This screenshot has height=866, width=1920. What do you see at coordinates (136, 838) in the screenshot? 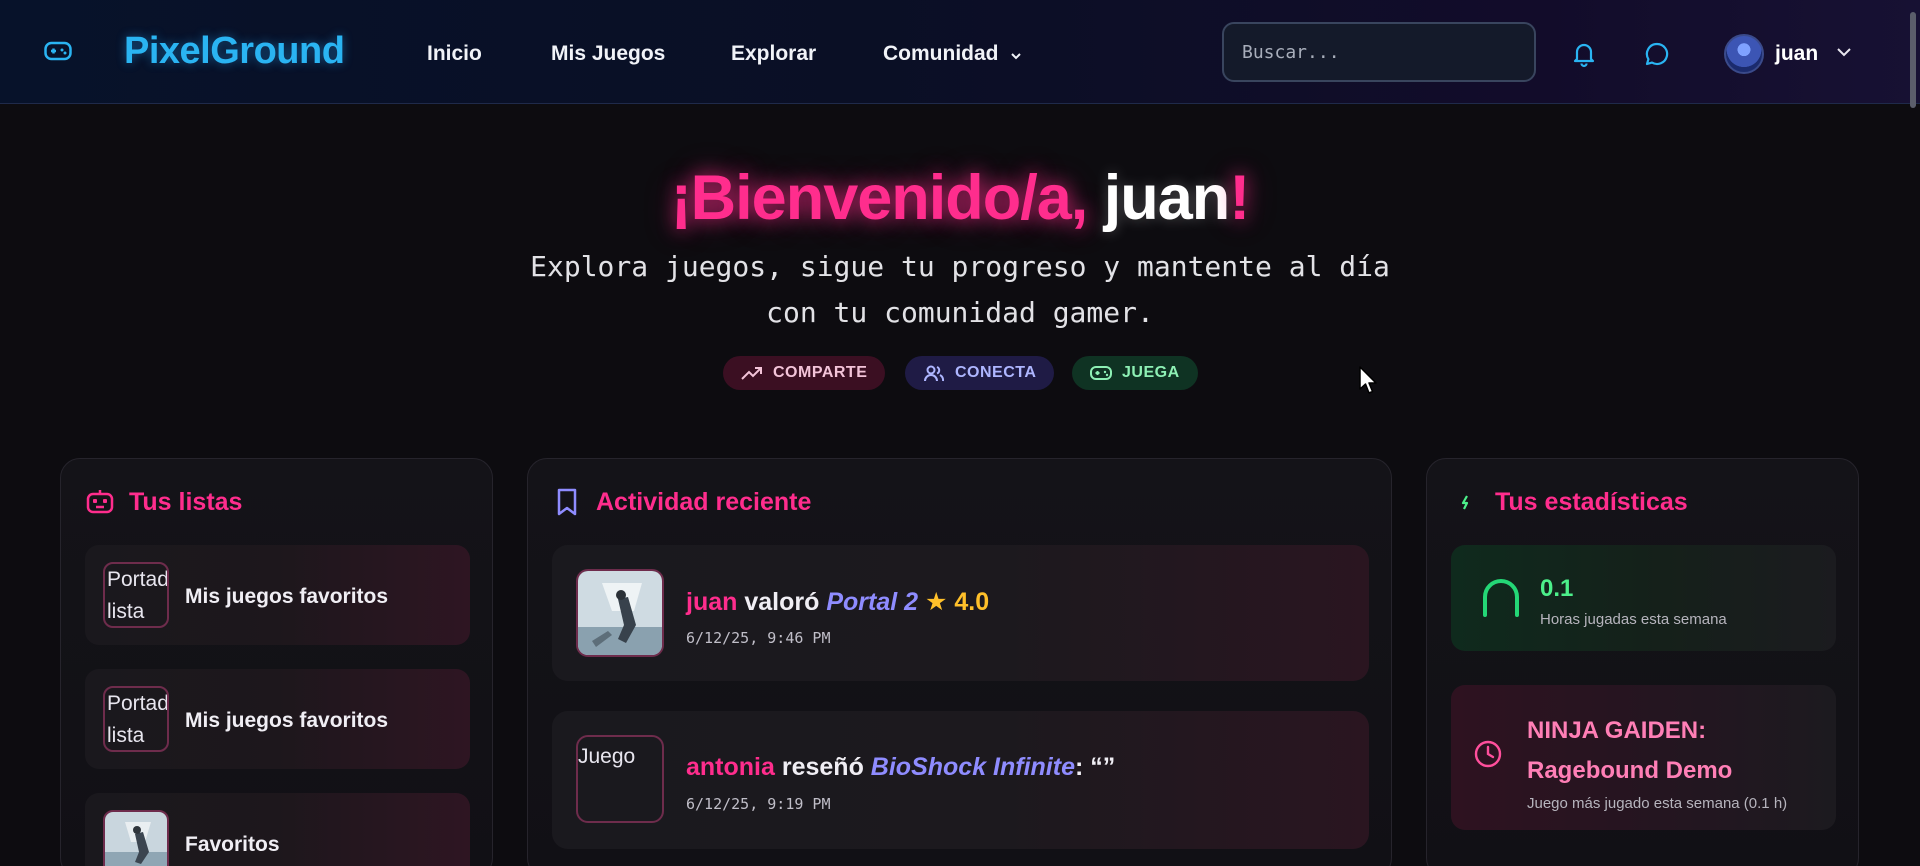
I see `list-cover-image` at bounding box center [136, 838].